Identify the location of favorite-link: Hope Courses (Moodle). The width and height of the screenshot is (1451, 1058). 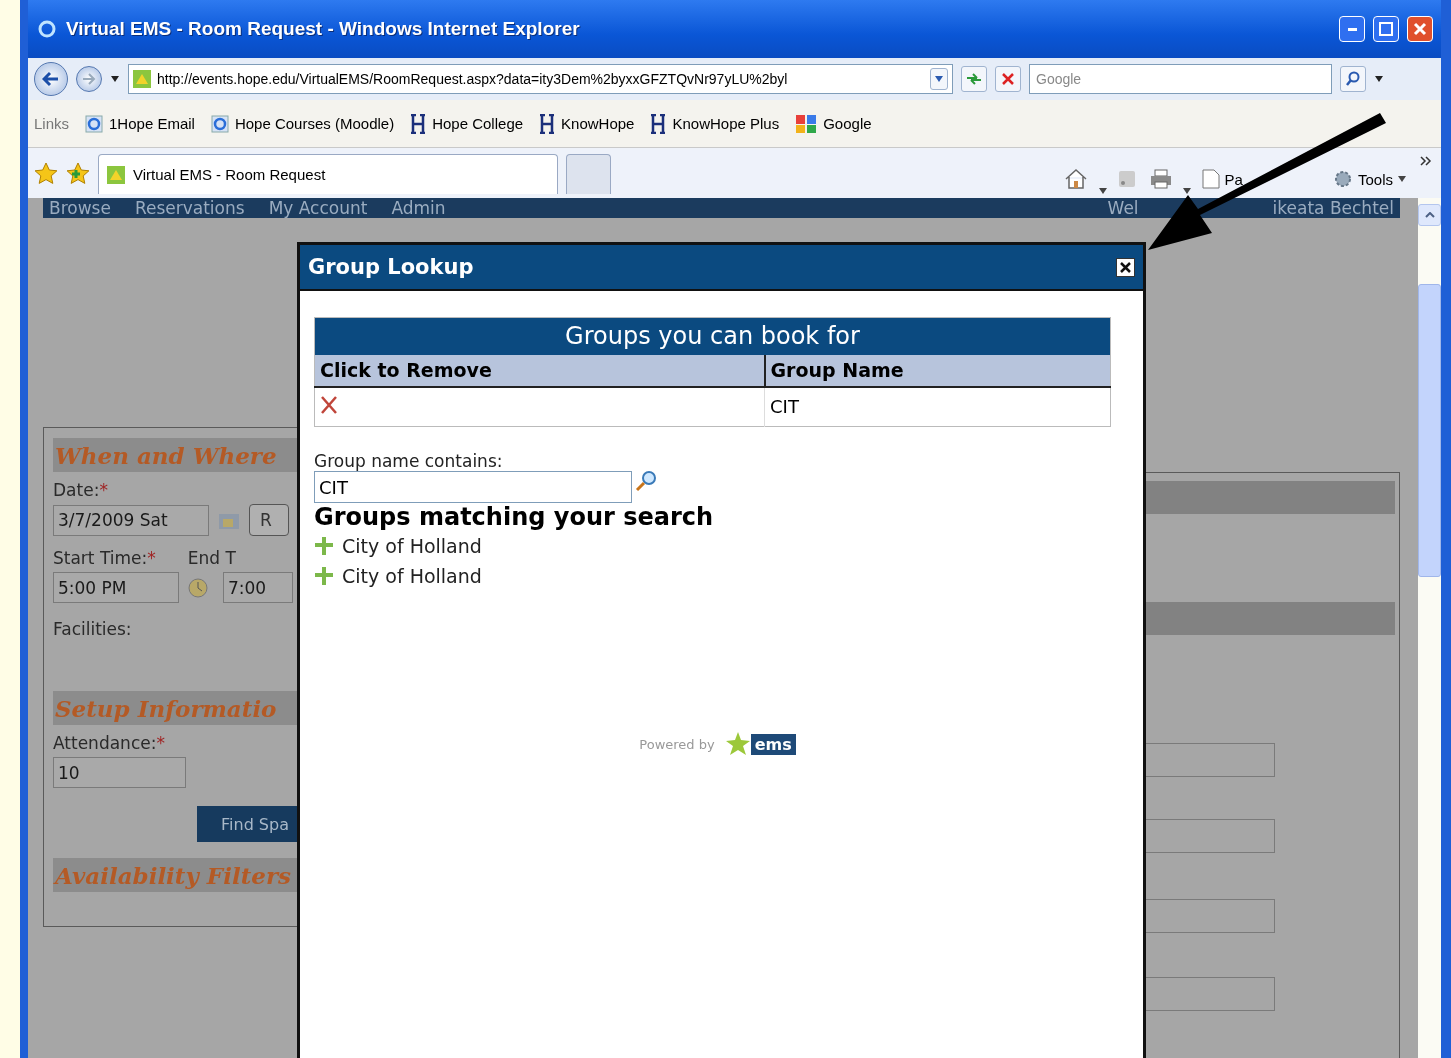
(302, 123).